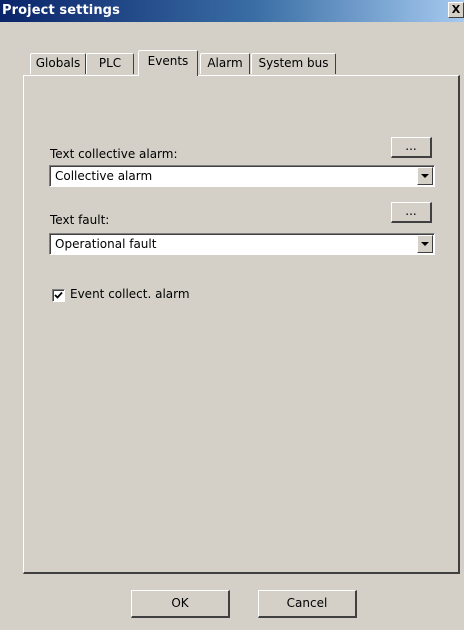 The width and height of the screenshot is (464, 630). I want to click on tab-label: Events, so click(168, 61).